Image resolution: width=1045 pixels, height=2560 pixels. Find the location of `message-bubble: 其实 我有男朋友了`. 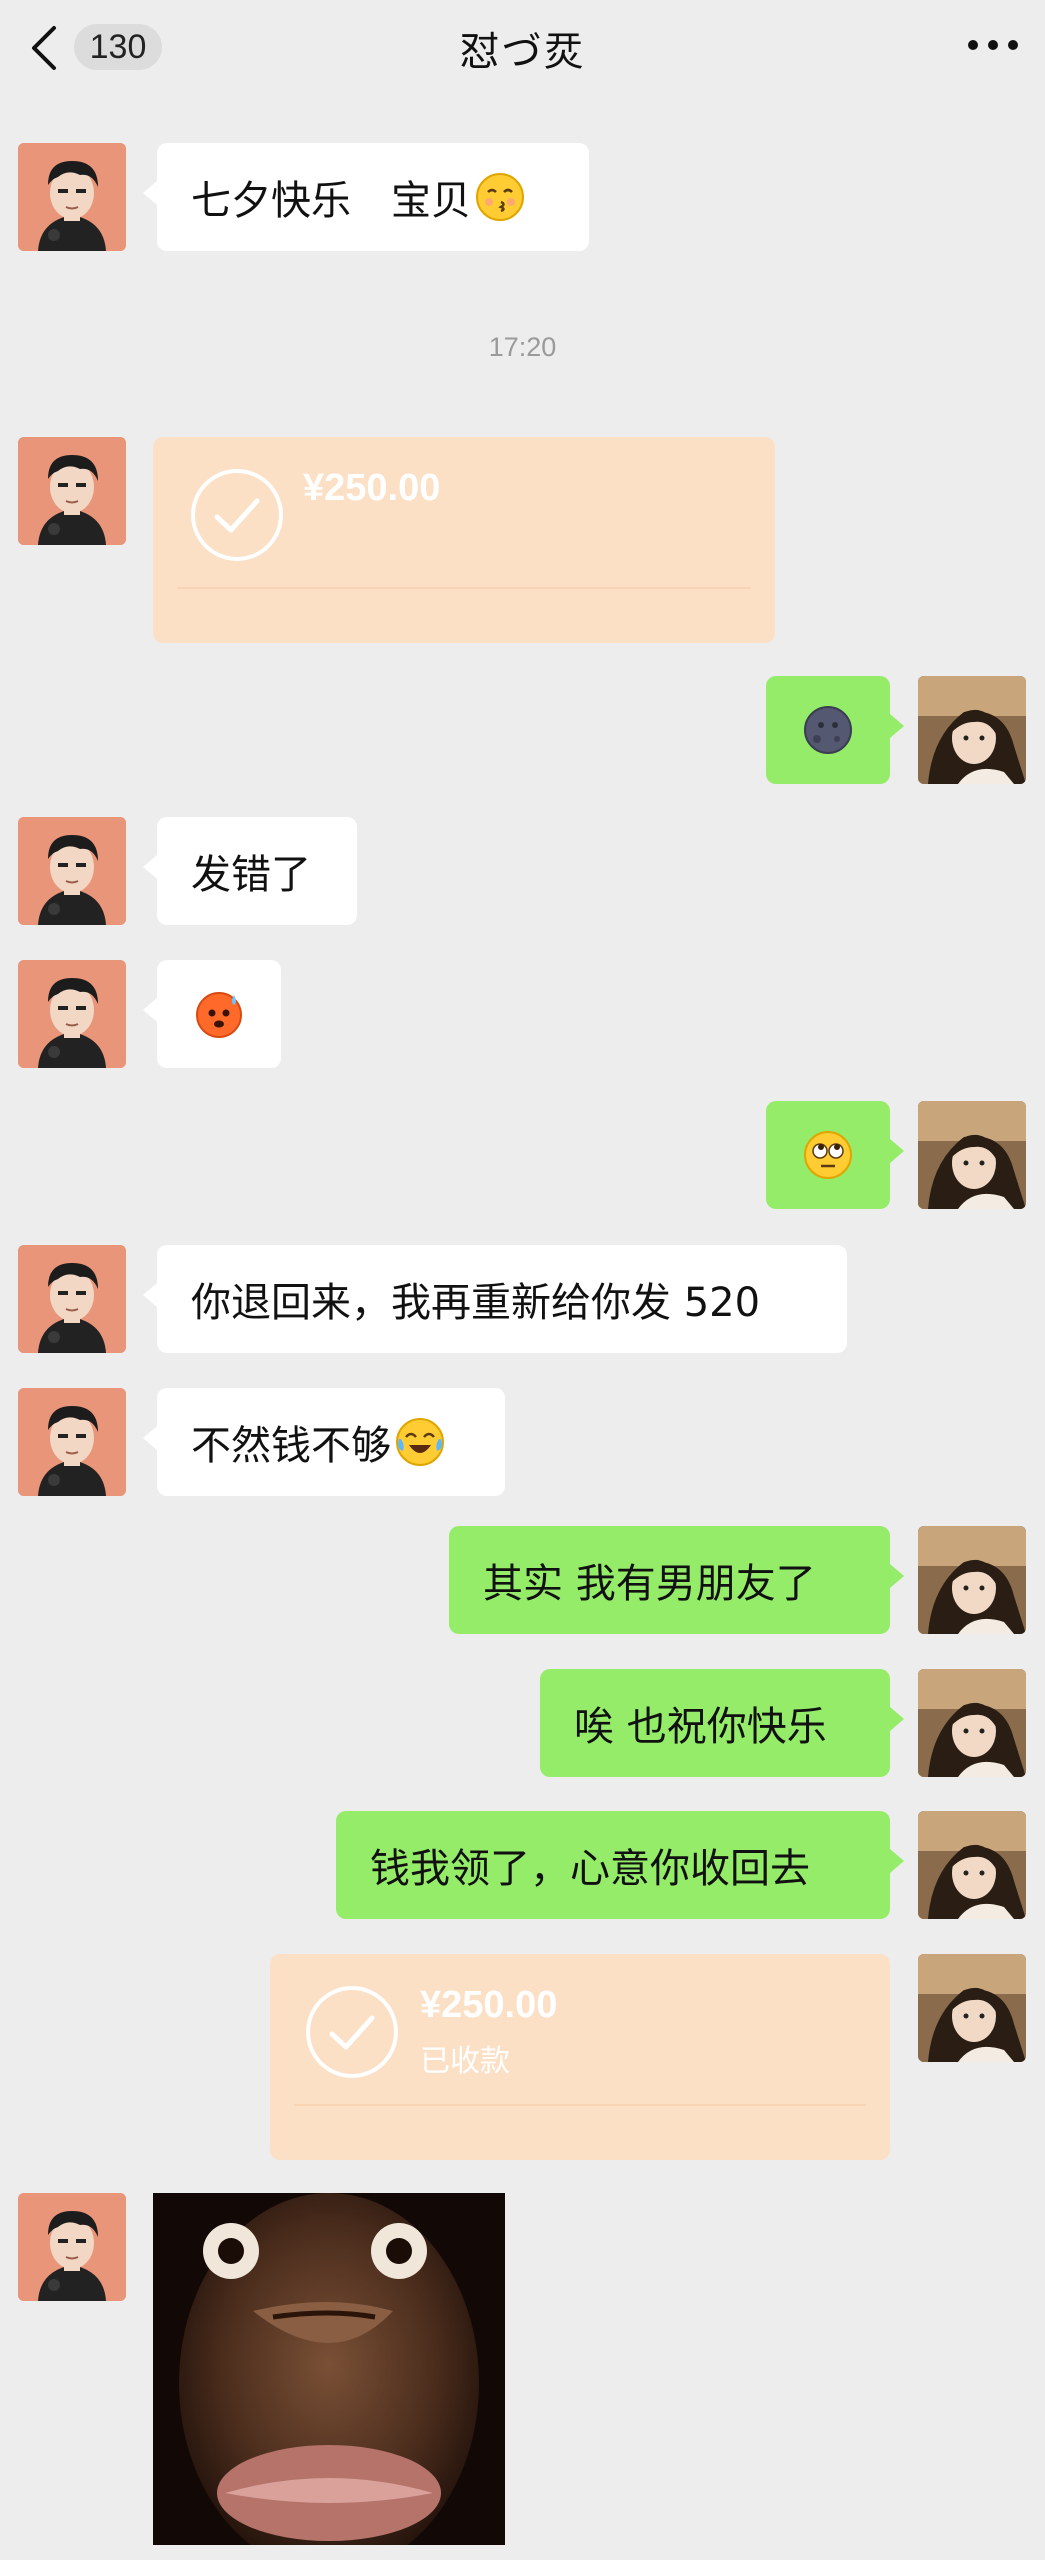

message-bubble: 其实 我有男朋友了 is located at coordinates (676, 1580).